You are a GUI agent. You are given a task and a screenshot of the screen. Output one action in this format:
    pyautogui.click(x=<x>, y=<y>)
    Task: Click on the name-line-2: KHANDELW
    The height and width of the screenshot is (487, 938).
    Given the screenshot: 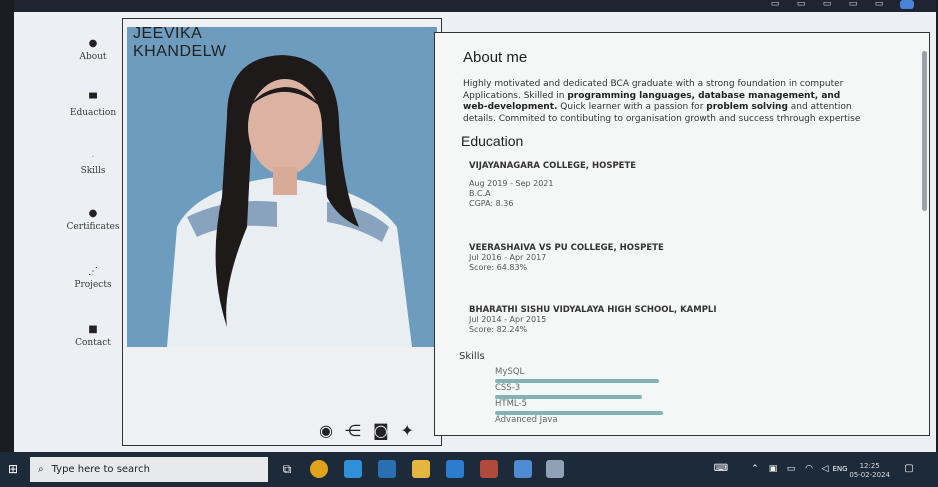 What is the action you would take?
    pyautogui.click(x=180, y=51)
    